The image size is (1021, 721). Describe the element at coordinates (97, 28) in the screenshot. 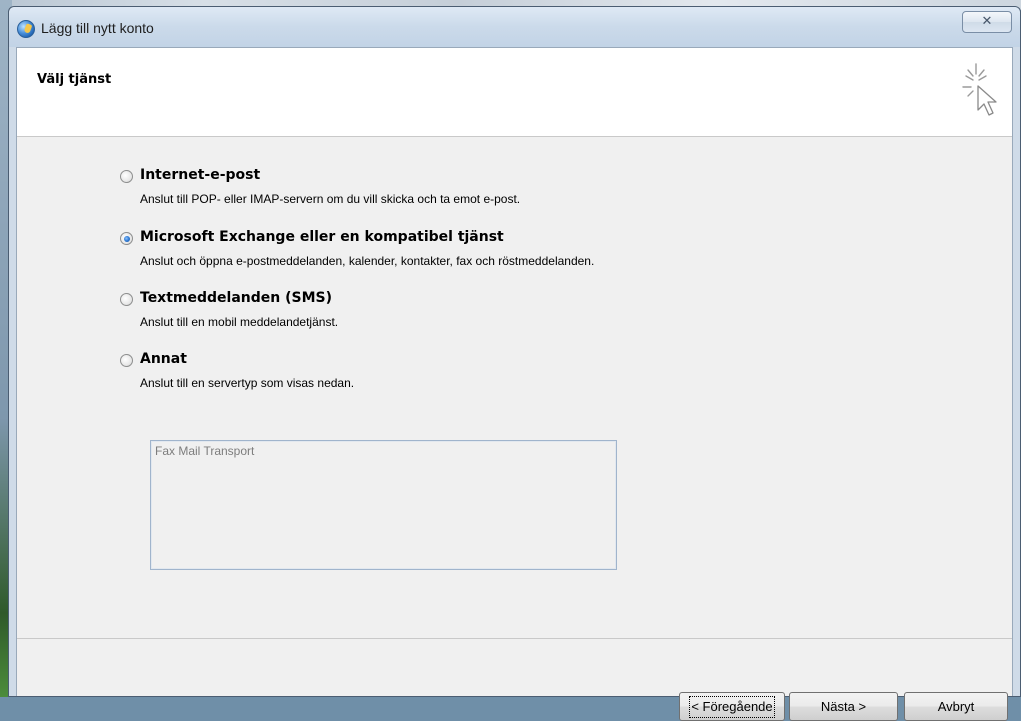

I see `window-title: Lägg till nytt konto` at that location.